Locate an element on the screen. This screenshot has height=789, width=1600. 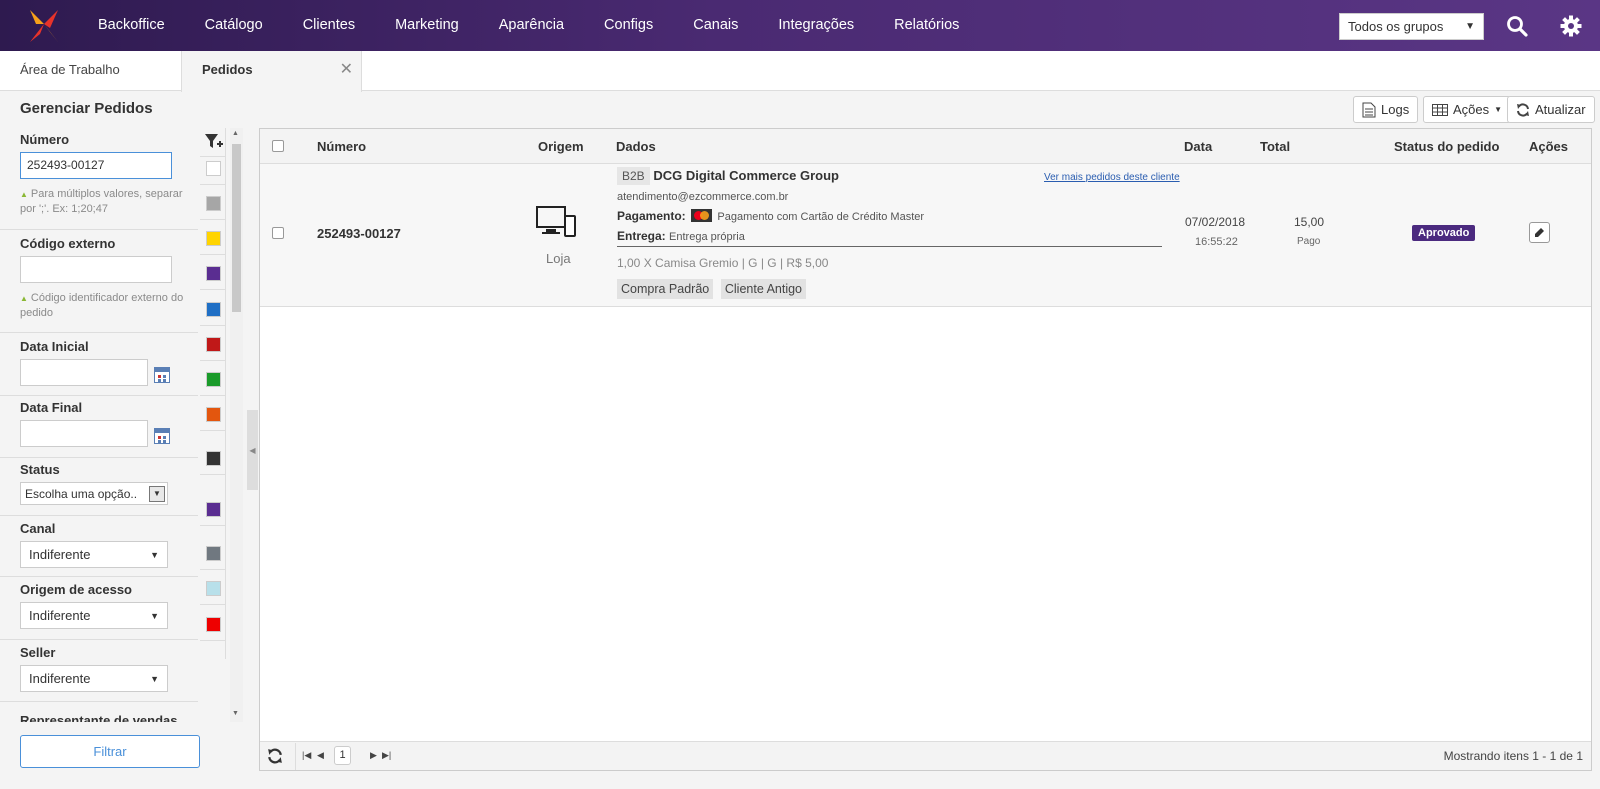
logs-button: Logs is located at coordinates (1386, 109).